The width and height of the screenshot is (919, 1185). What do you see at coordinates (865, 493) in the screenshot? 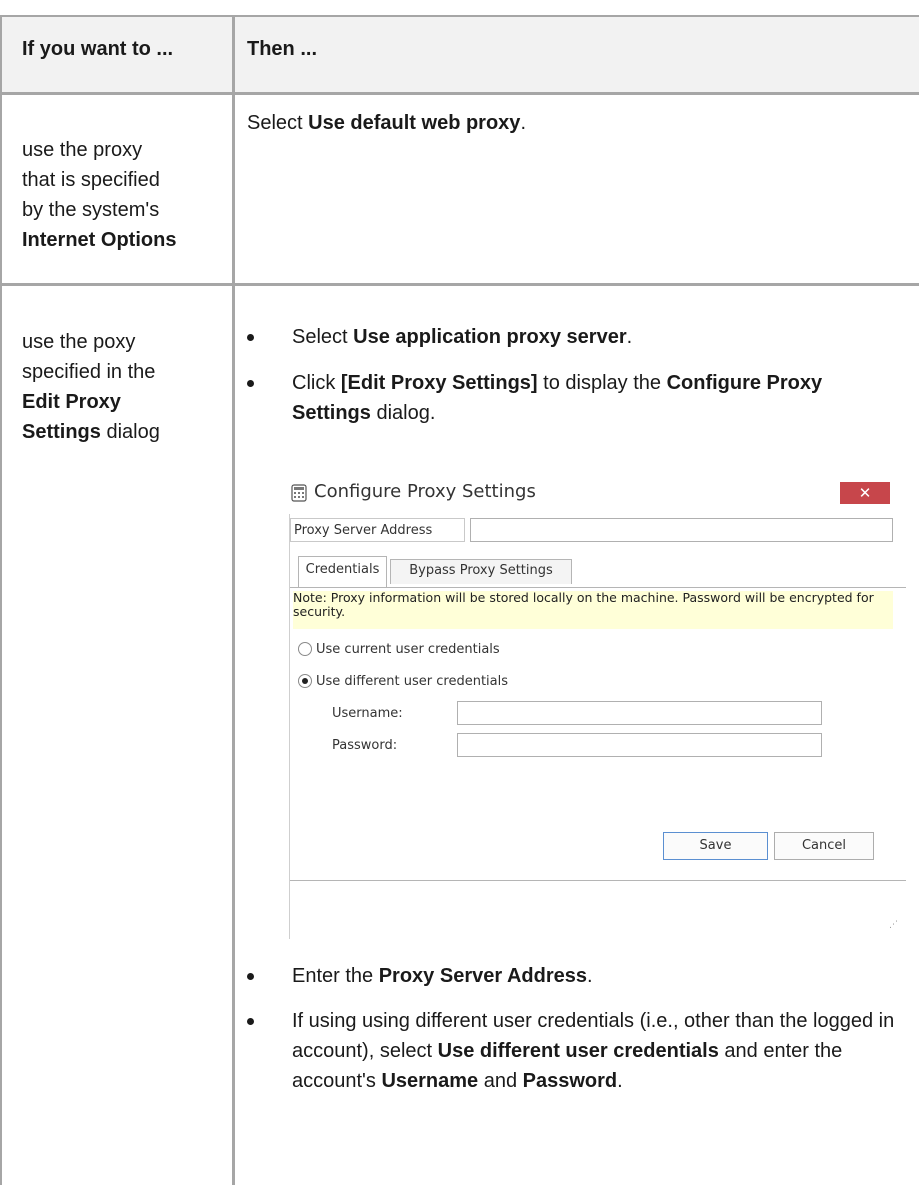
I see `close-icon: ✕` at bounding box center [865, 493].